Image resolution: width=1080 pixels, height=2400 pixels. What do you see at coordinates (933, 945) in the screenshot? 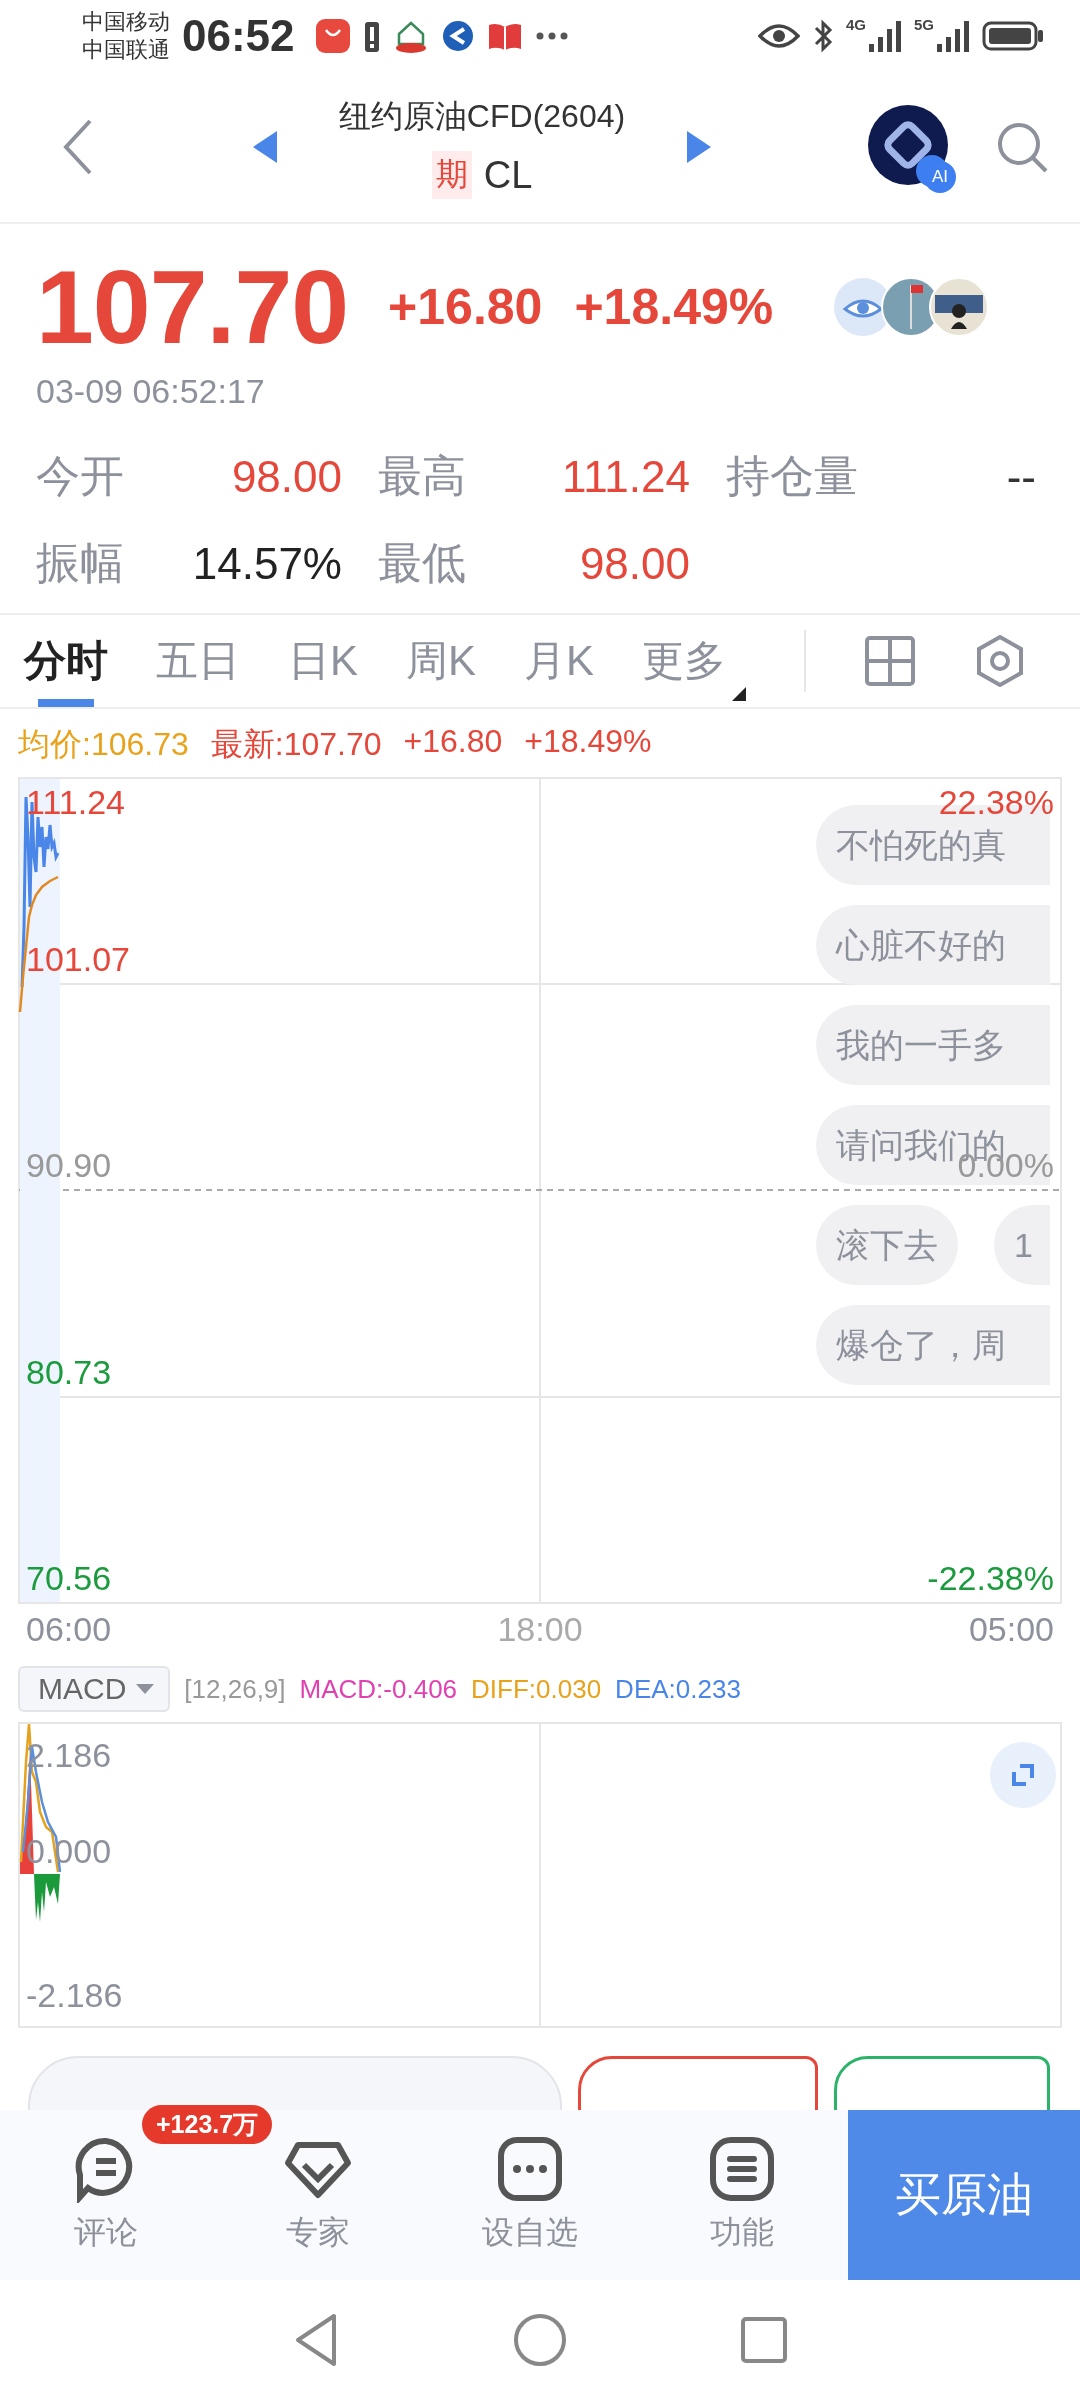
I see `comment-bubble: 心脏不好的` at bounding box center [933, 945].